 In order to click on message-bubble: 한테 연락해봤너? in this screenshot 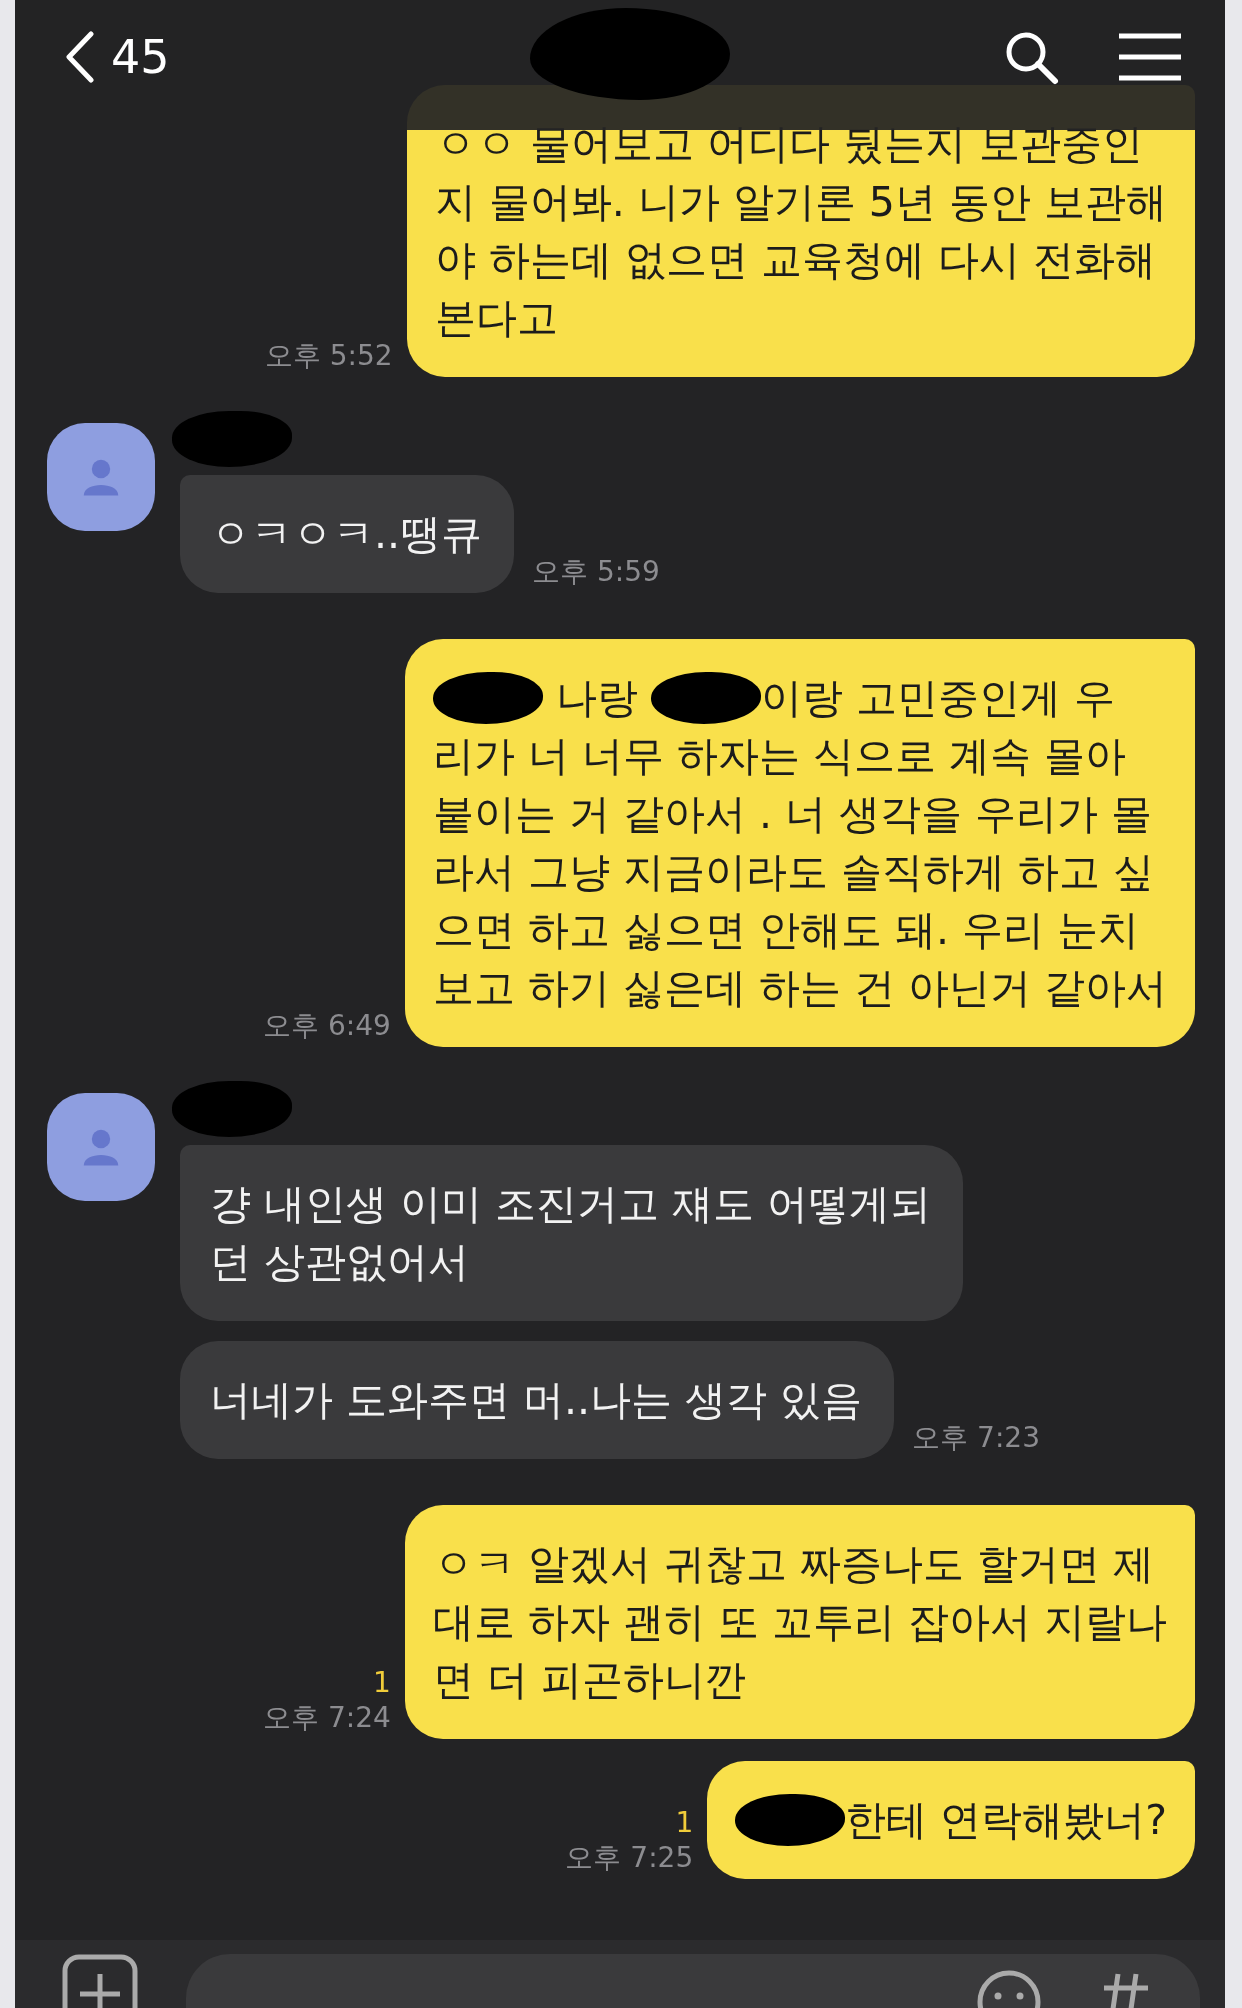, I will do `click(951, 1820)`.